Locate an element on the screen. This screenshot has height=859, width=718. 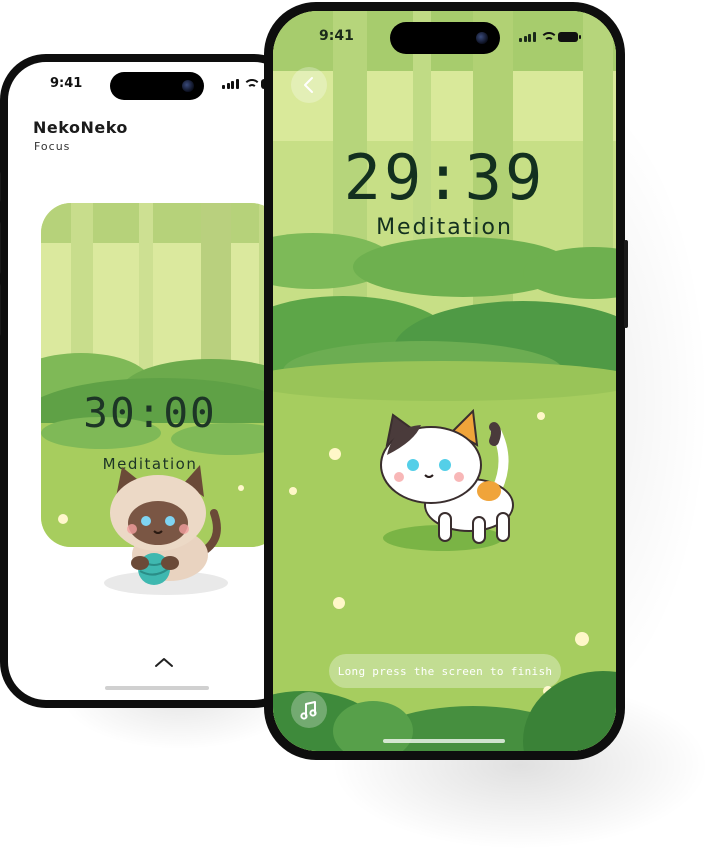
status-icons is located at coordinates (550, 37).